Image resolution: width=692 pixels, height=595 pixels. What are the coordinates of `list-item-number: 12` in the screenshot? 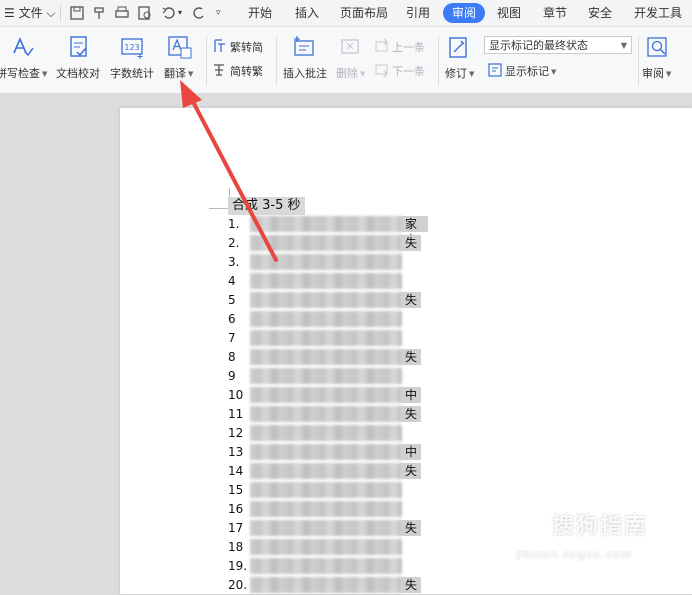 It's located at (236, 433).